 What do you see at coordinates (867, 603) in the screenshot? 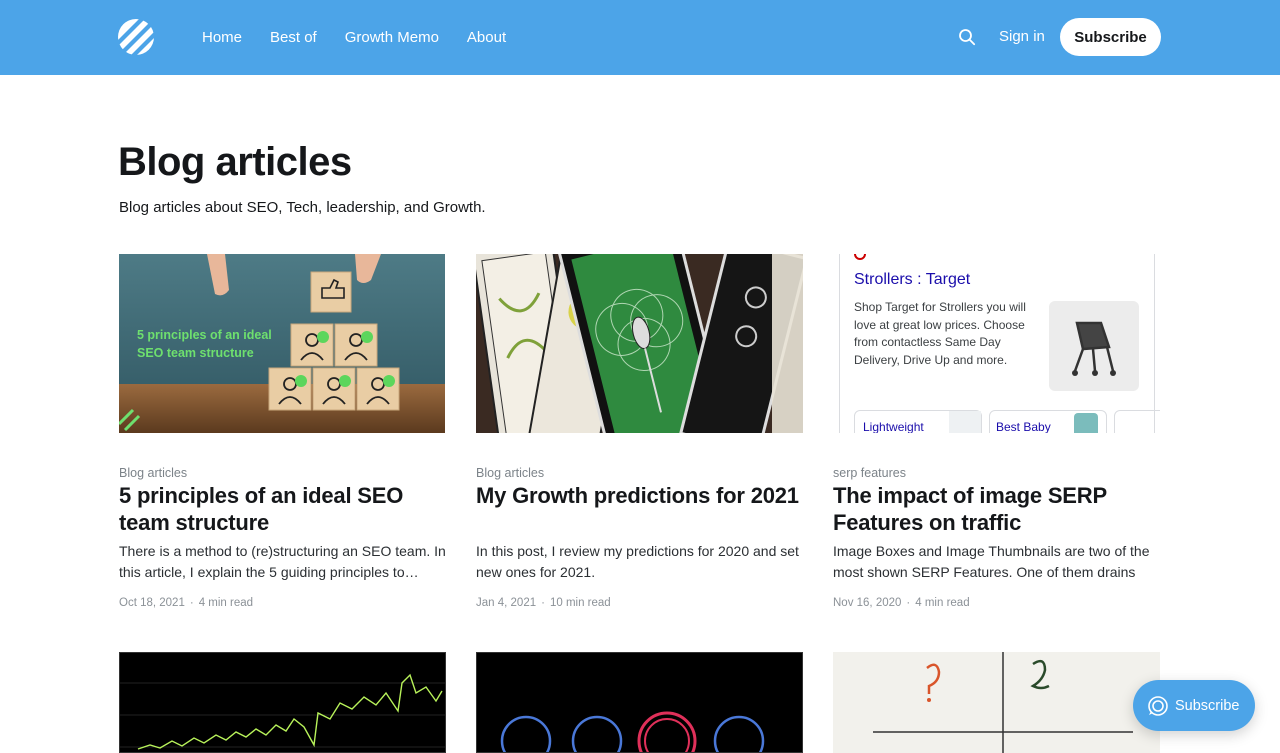
I see `post-date: Nov 16, 2020` at bounding box center [867, 603].